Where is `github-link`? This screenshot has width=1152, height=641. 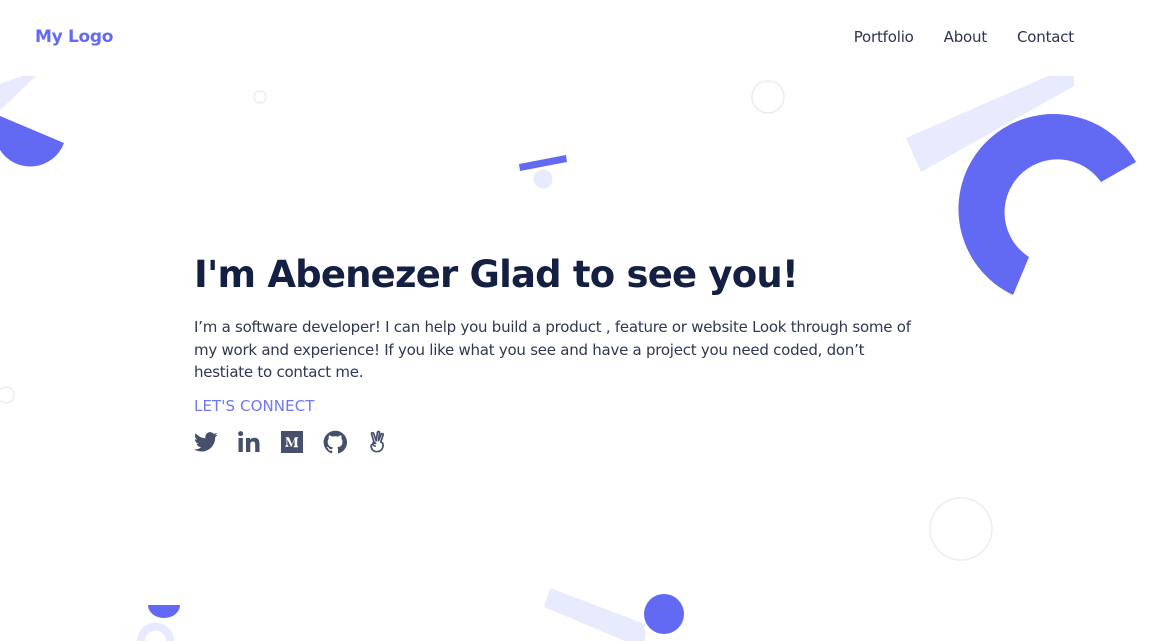 github-link is located at coordinates (335, 442).